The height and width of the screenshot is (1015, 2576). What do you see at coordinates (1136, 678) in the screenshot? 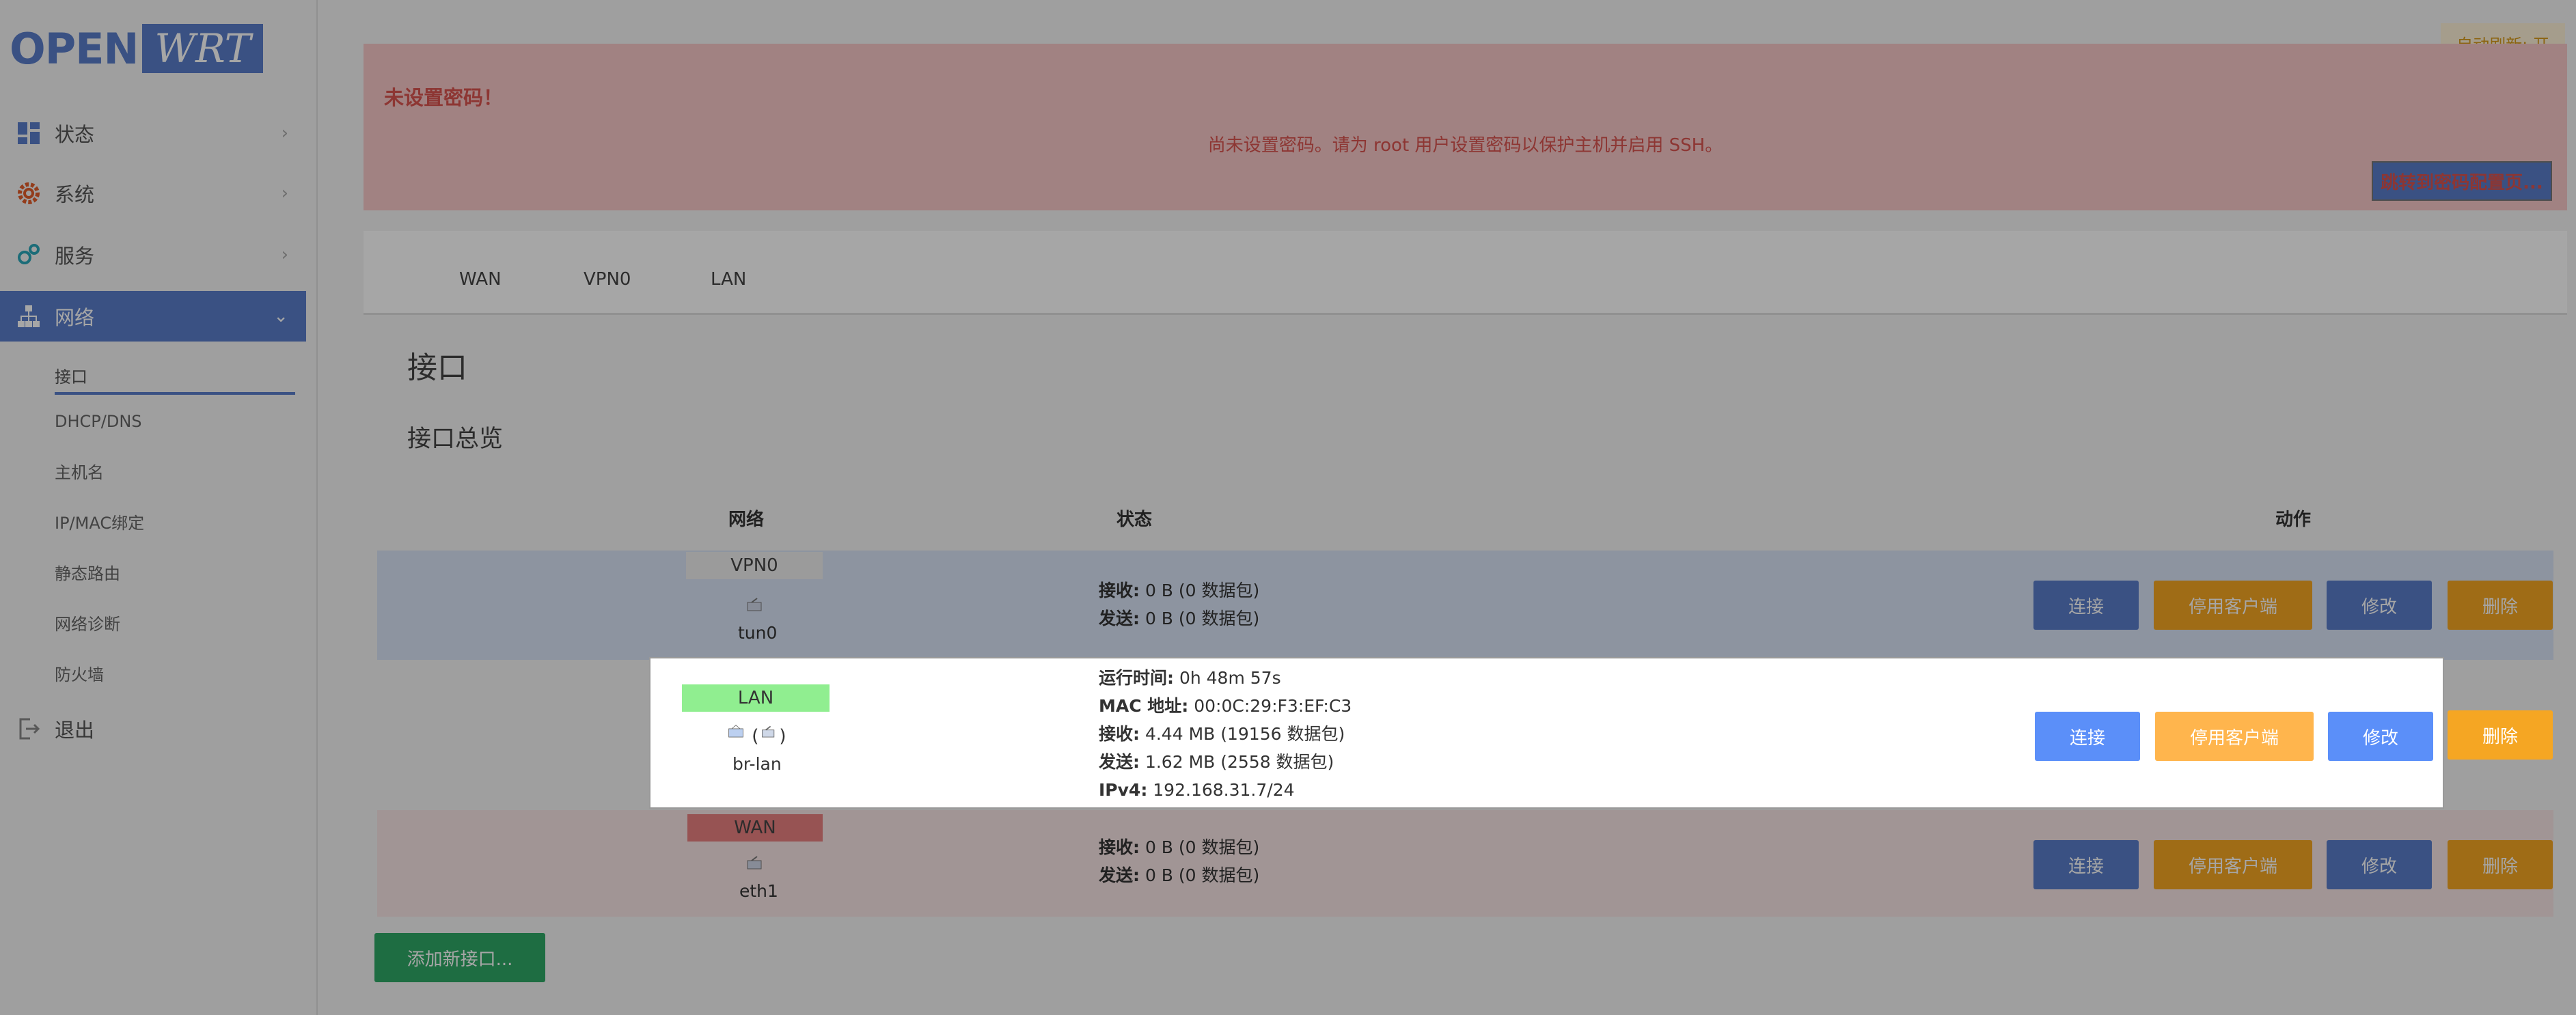
I see `uptime-label: 运行时间:` at bounding box center [1136, 678].